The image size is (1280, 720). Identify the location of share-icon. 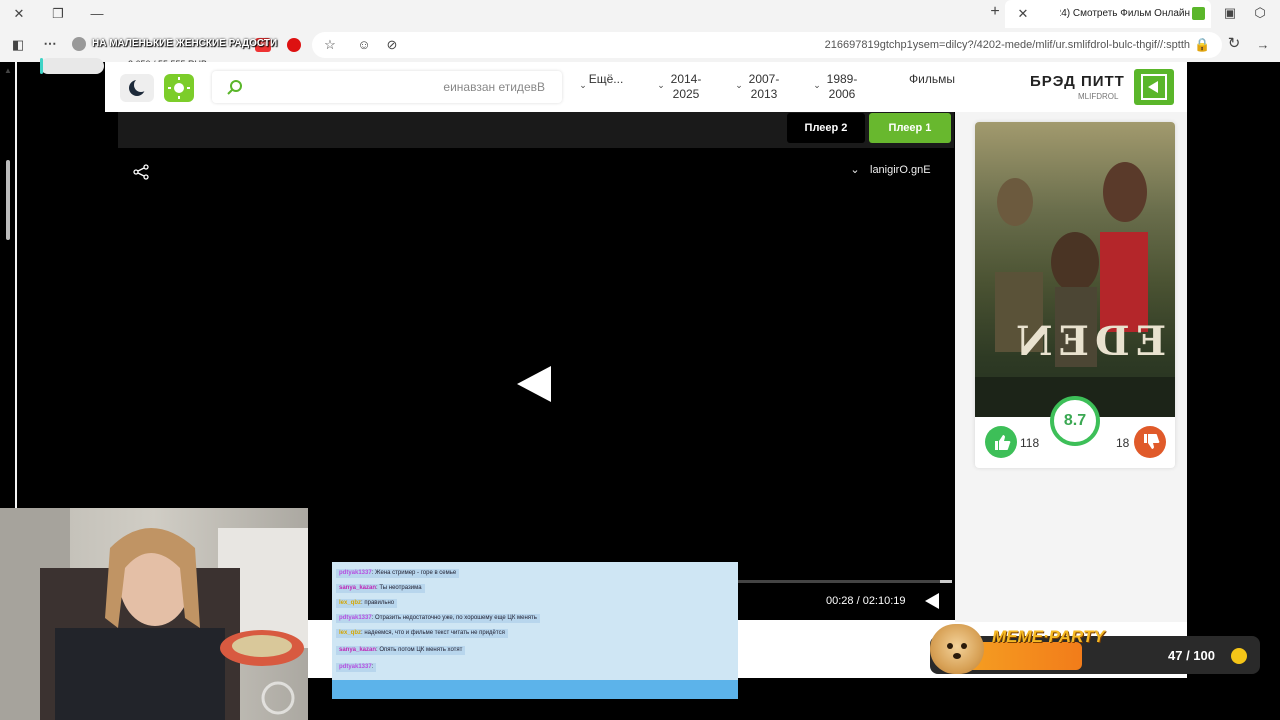
(141, 172).